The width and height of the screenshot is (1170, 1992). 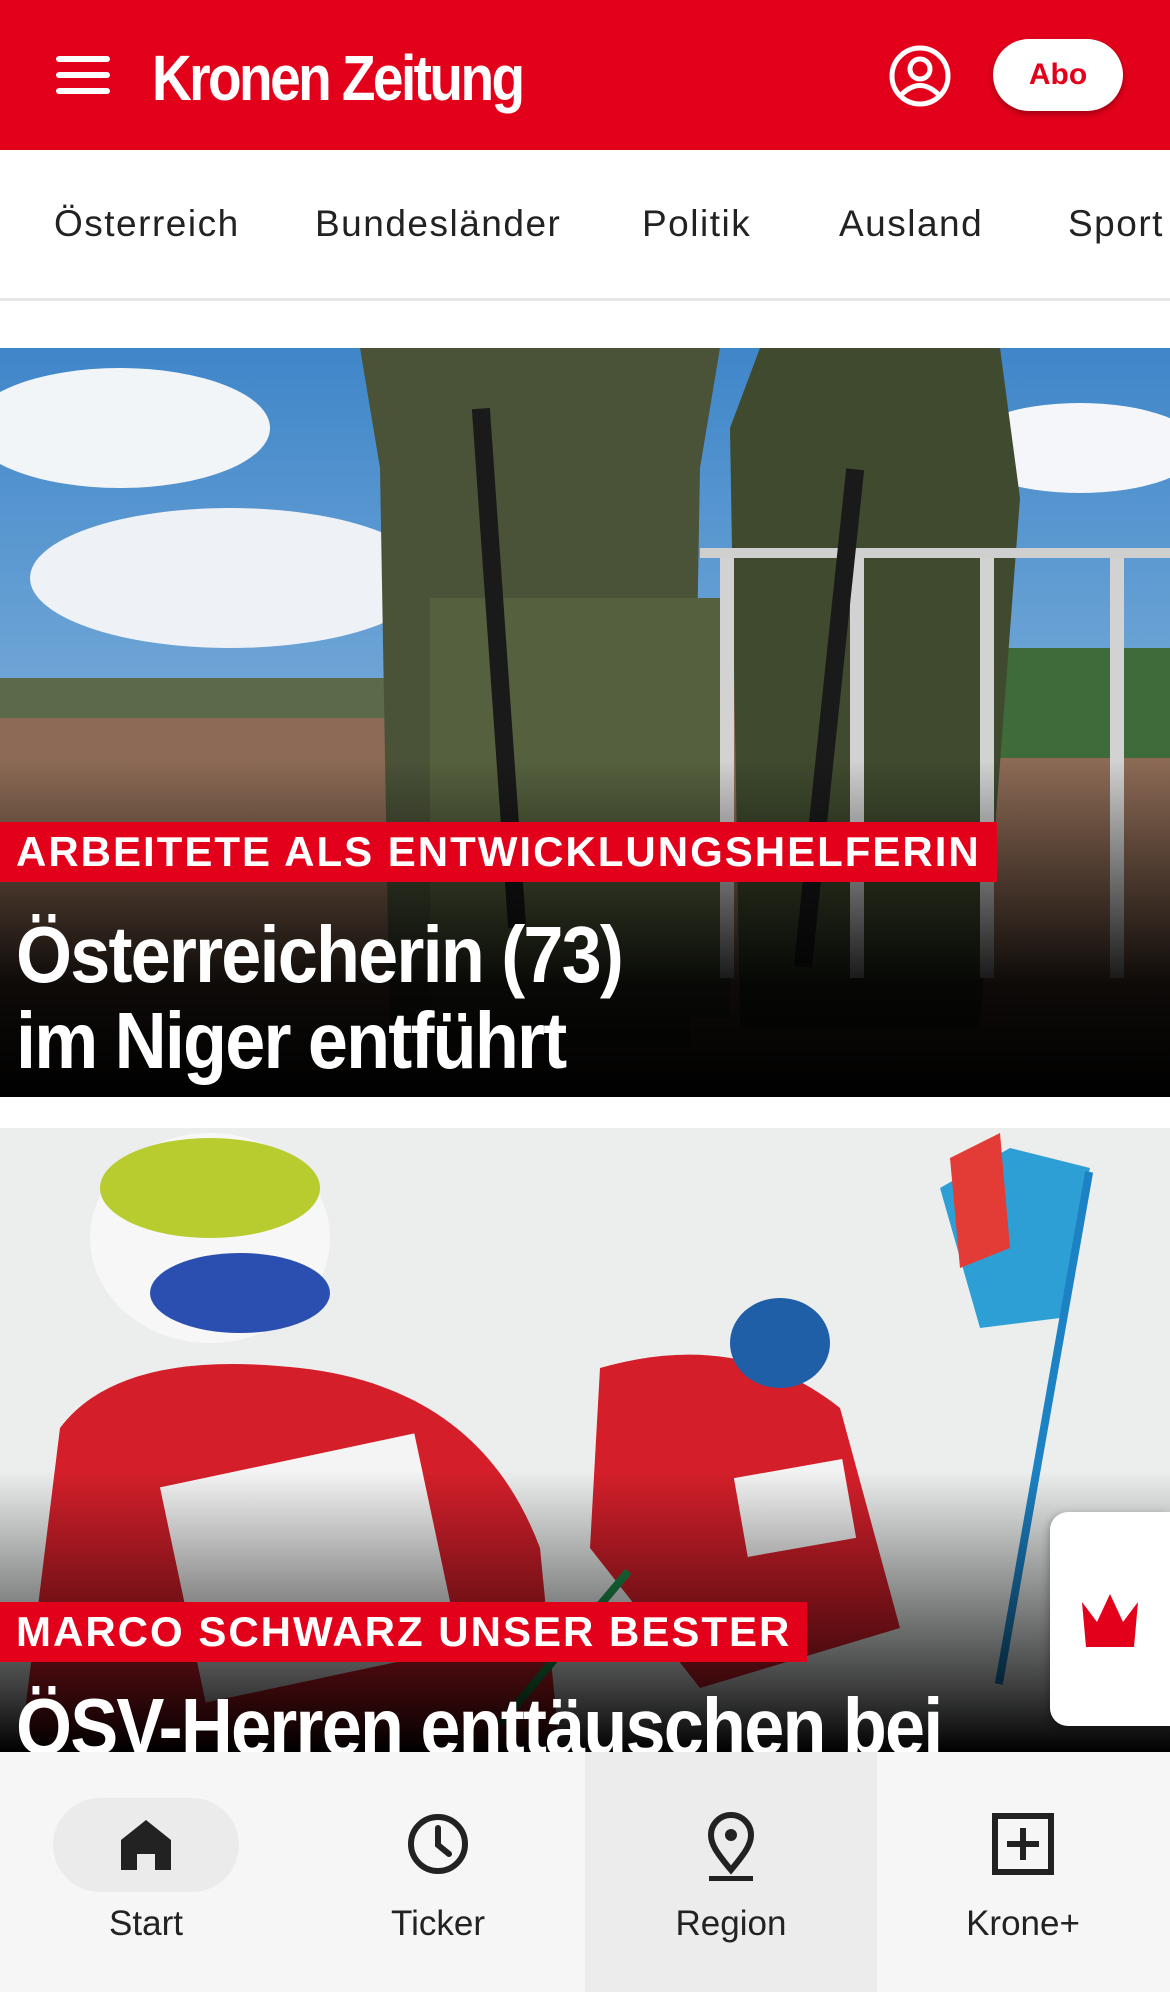 What do you see at coordinates (1023, 1923) in the screenshot?
I see `tab-krone-plus-label: Krone+` at bounding box center [1023, 1923].